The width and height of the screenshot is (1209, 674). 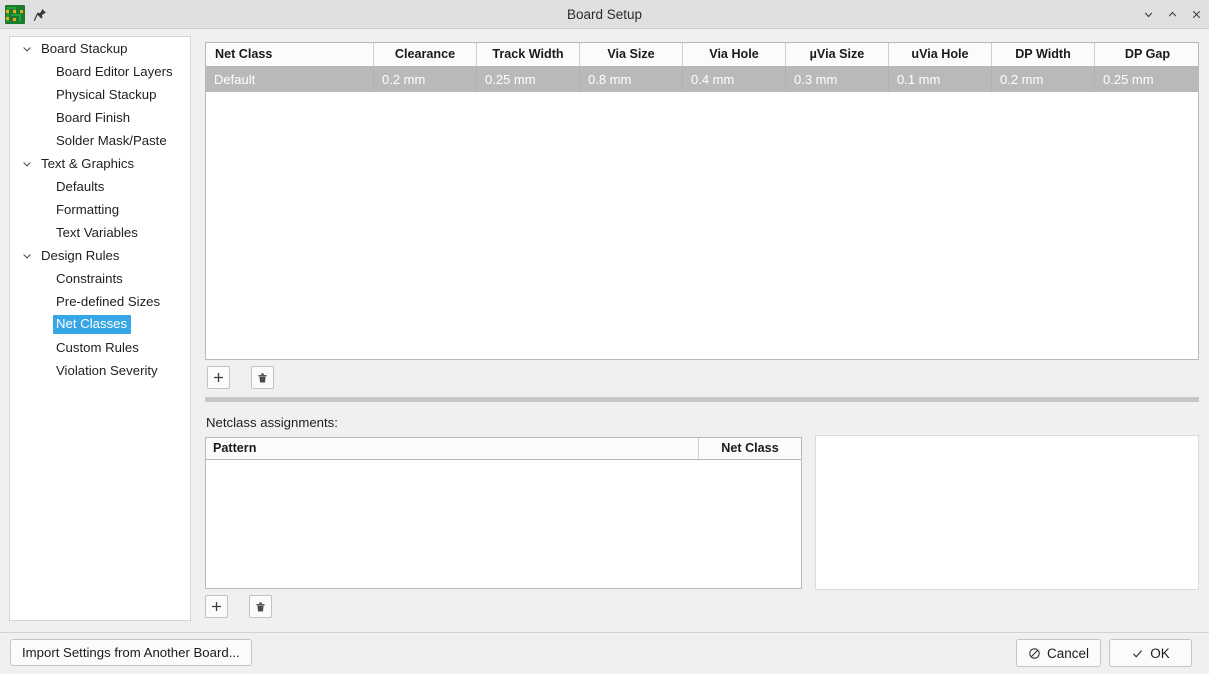 What do you see at coordinates (1172, 14) in the screenshot?
I see `maximize-button` at bounding box center [1172, 14].